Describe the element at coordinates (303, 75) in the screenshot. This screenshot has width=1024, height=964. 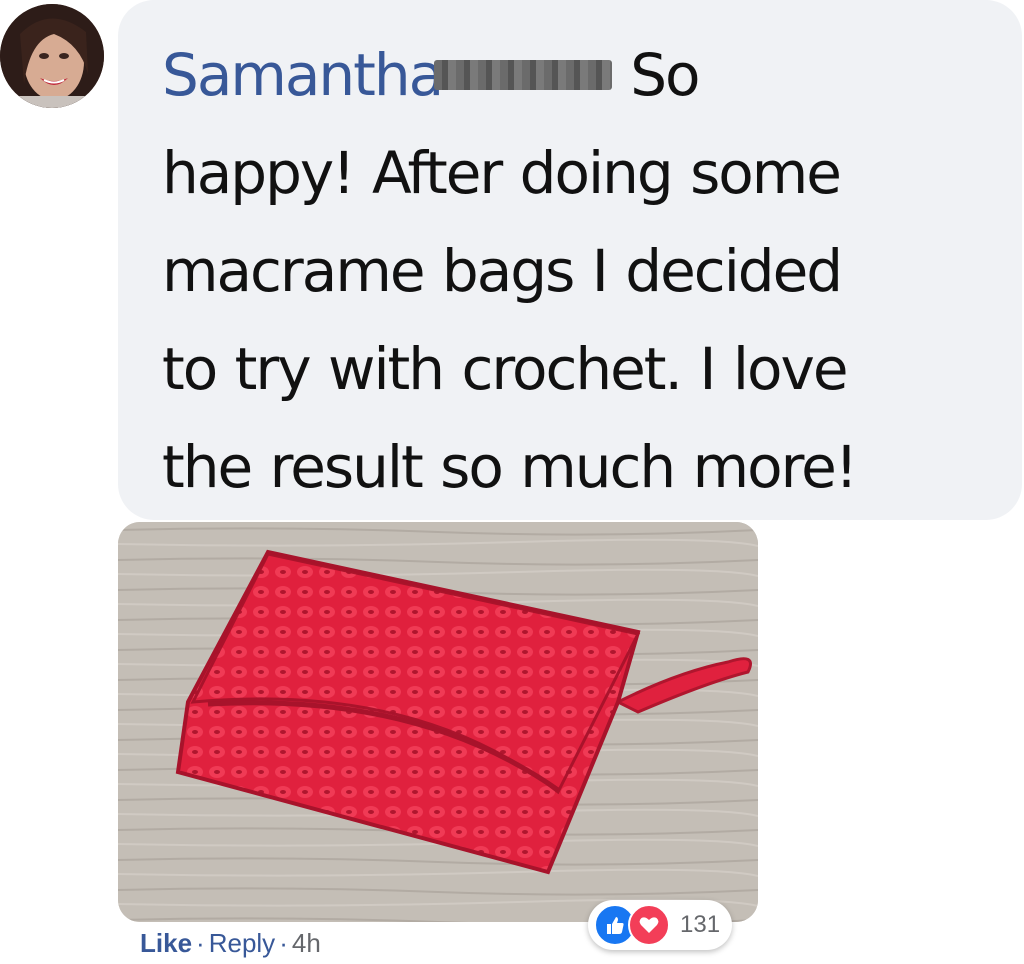
I see `author-name: Samantha` at that location.